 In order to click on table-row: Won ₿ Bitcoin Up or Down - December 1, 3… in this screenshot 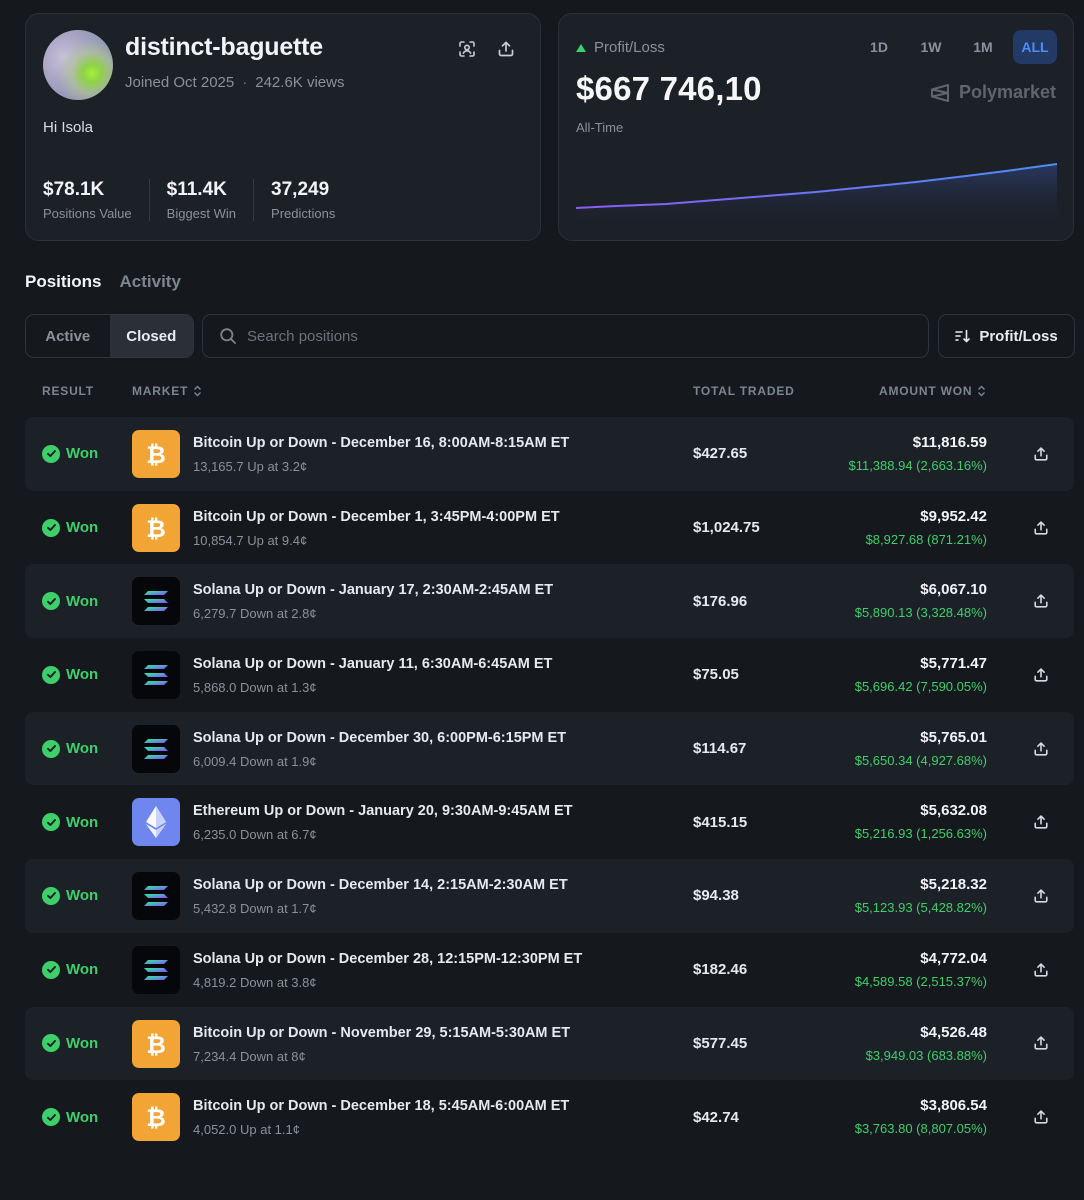, I will do `click(549, 528)`.